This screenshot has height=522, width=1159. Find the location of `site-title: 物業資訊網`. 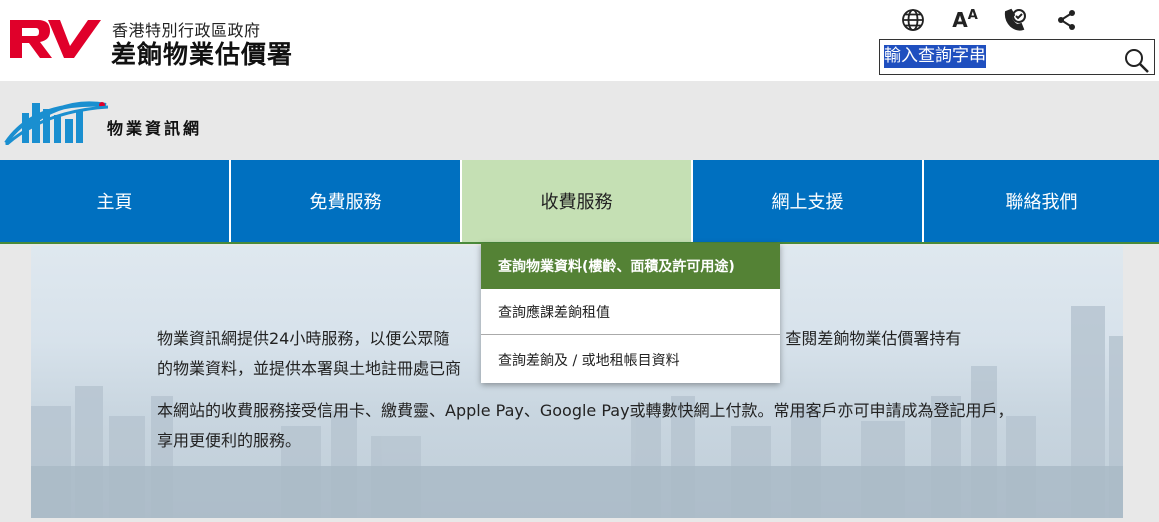

site-title: 物業資訊網 is located at coordinates (155, 128).